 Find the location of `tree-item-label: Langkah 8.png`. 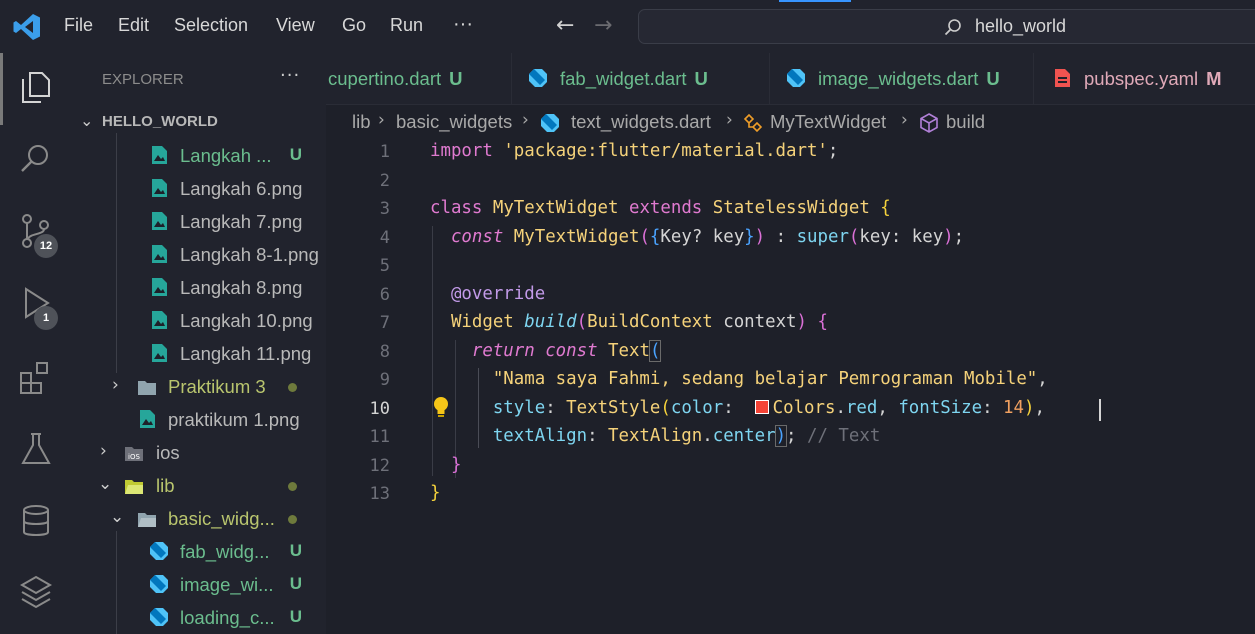

tree-item-label: Langkah 8.png is located at coordinates (241, 287).